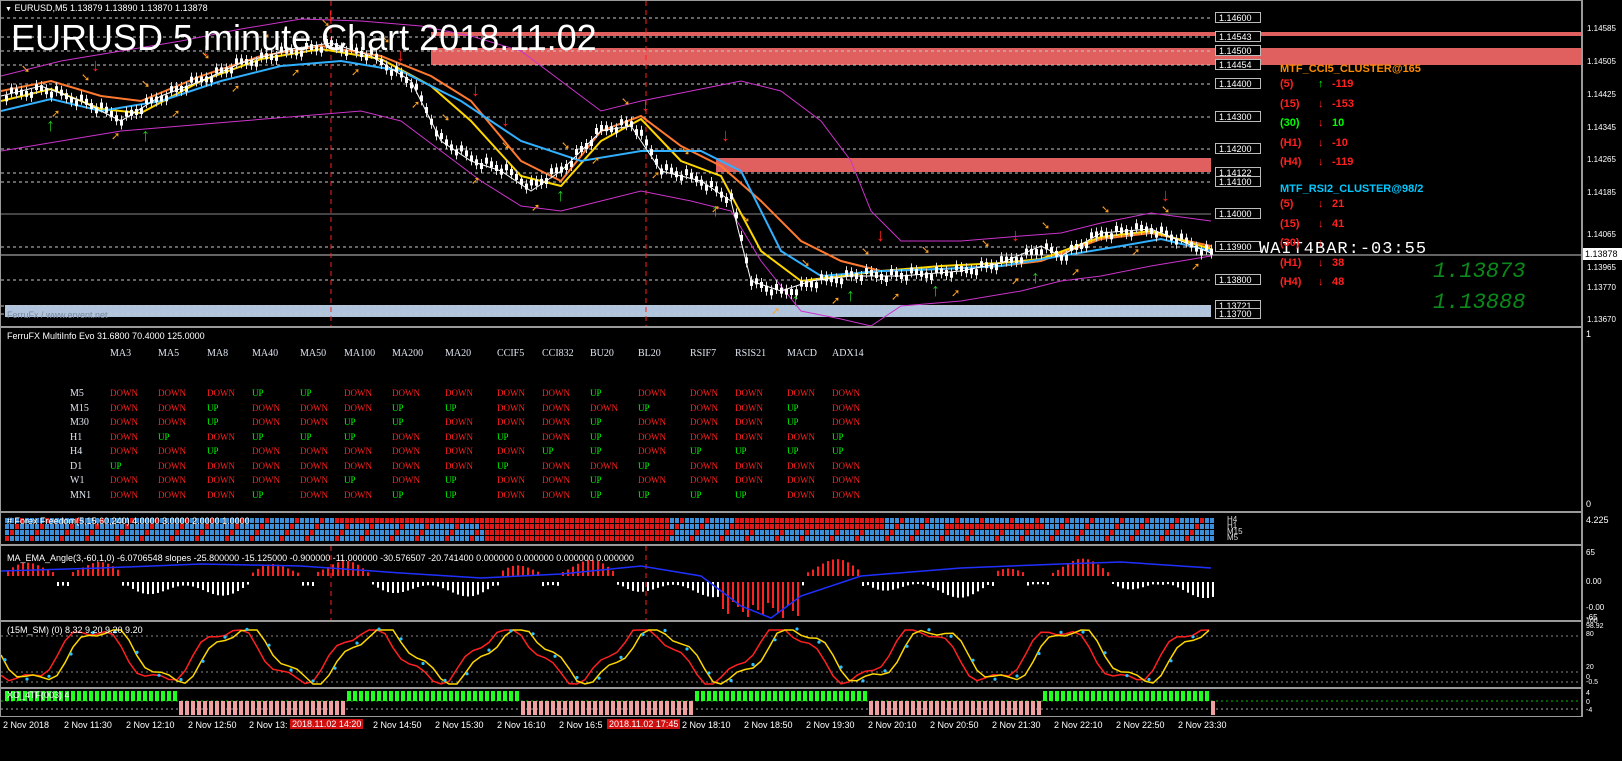 The width and height of the screenshot is (1622, 761). What do you see at coordinates (1351, 225) in the screenshot?
I see `rsi-row: (15) ↓ 41` at bounding box center [1351, 225].